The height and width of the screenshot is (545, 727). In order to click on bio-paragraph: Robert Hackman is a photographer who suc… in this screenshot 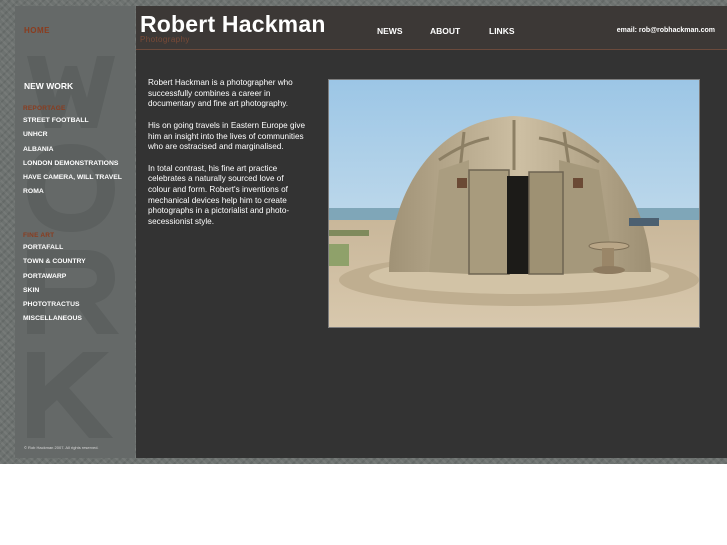, I will do `click(220, 93)`.